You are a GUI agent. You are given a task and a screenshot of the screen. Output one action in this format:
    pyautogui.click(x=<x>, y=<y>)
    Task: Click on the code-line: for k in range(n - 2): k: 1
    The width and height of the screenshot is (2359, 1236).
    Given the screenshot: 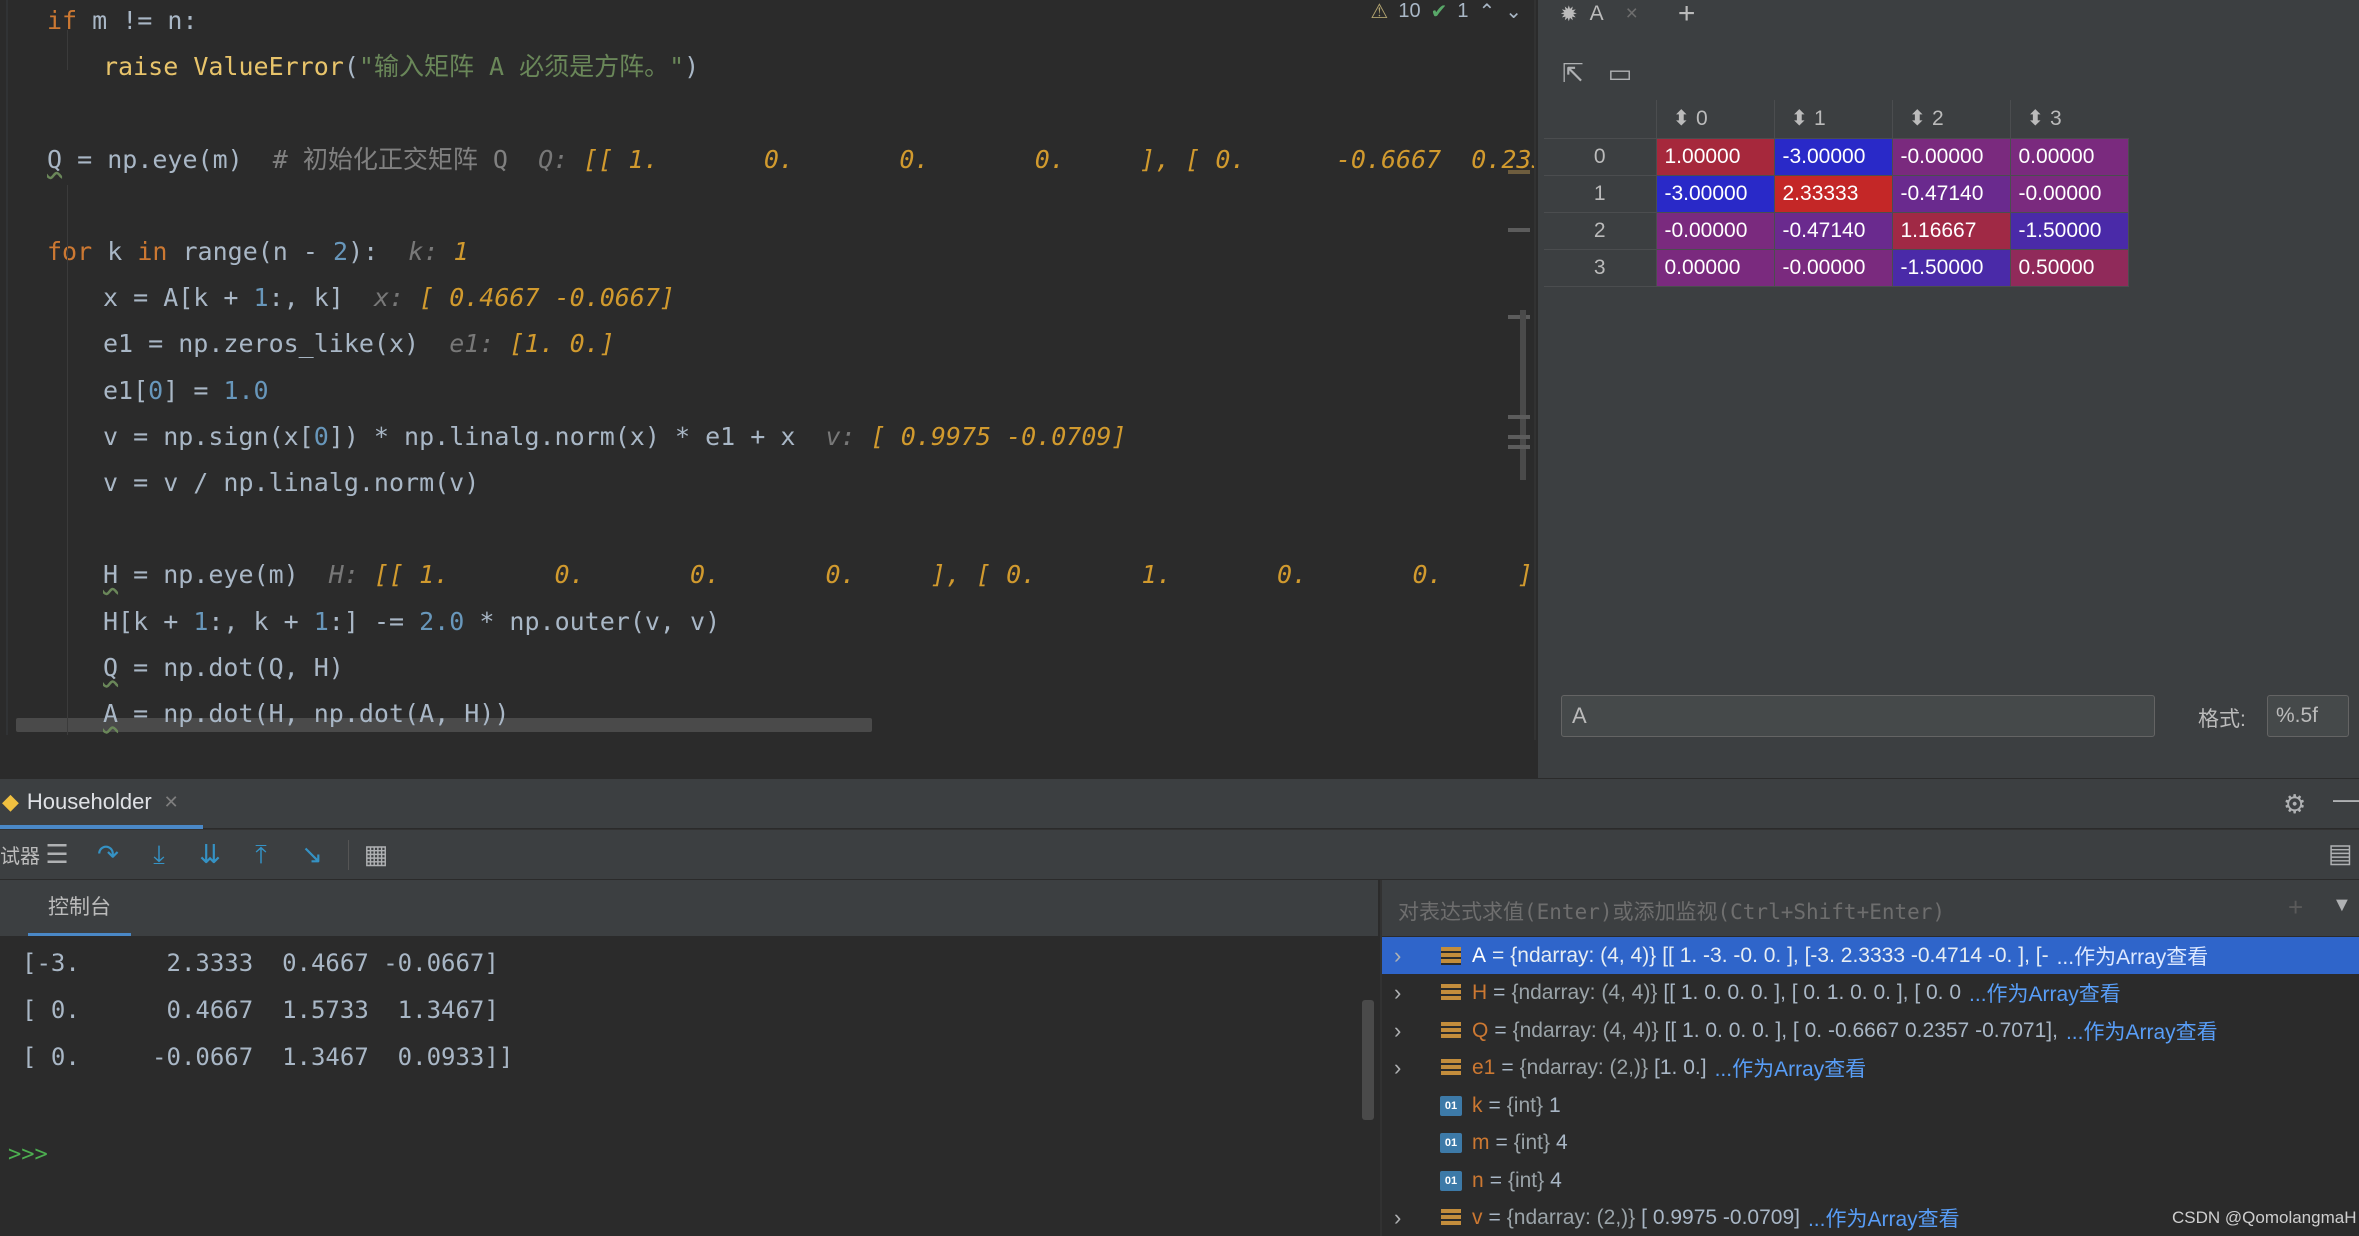 What is the action you would take?
    pyautogui.click(x=258, y=252)
    